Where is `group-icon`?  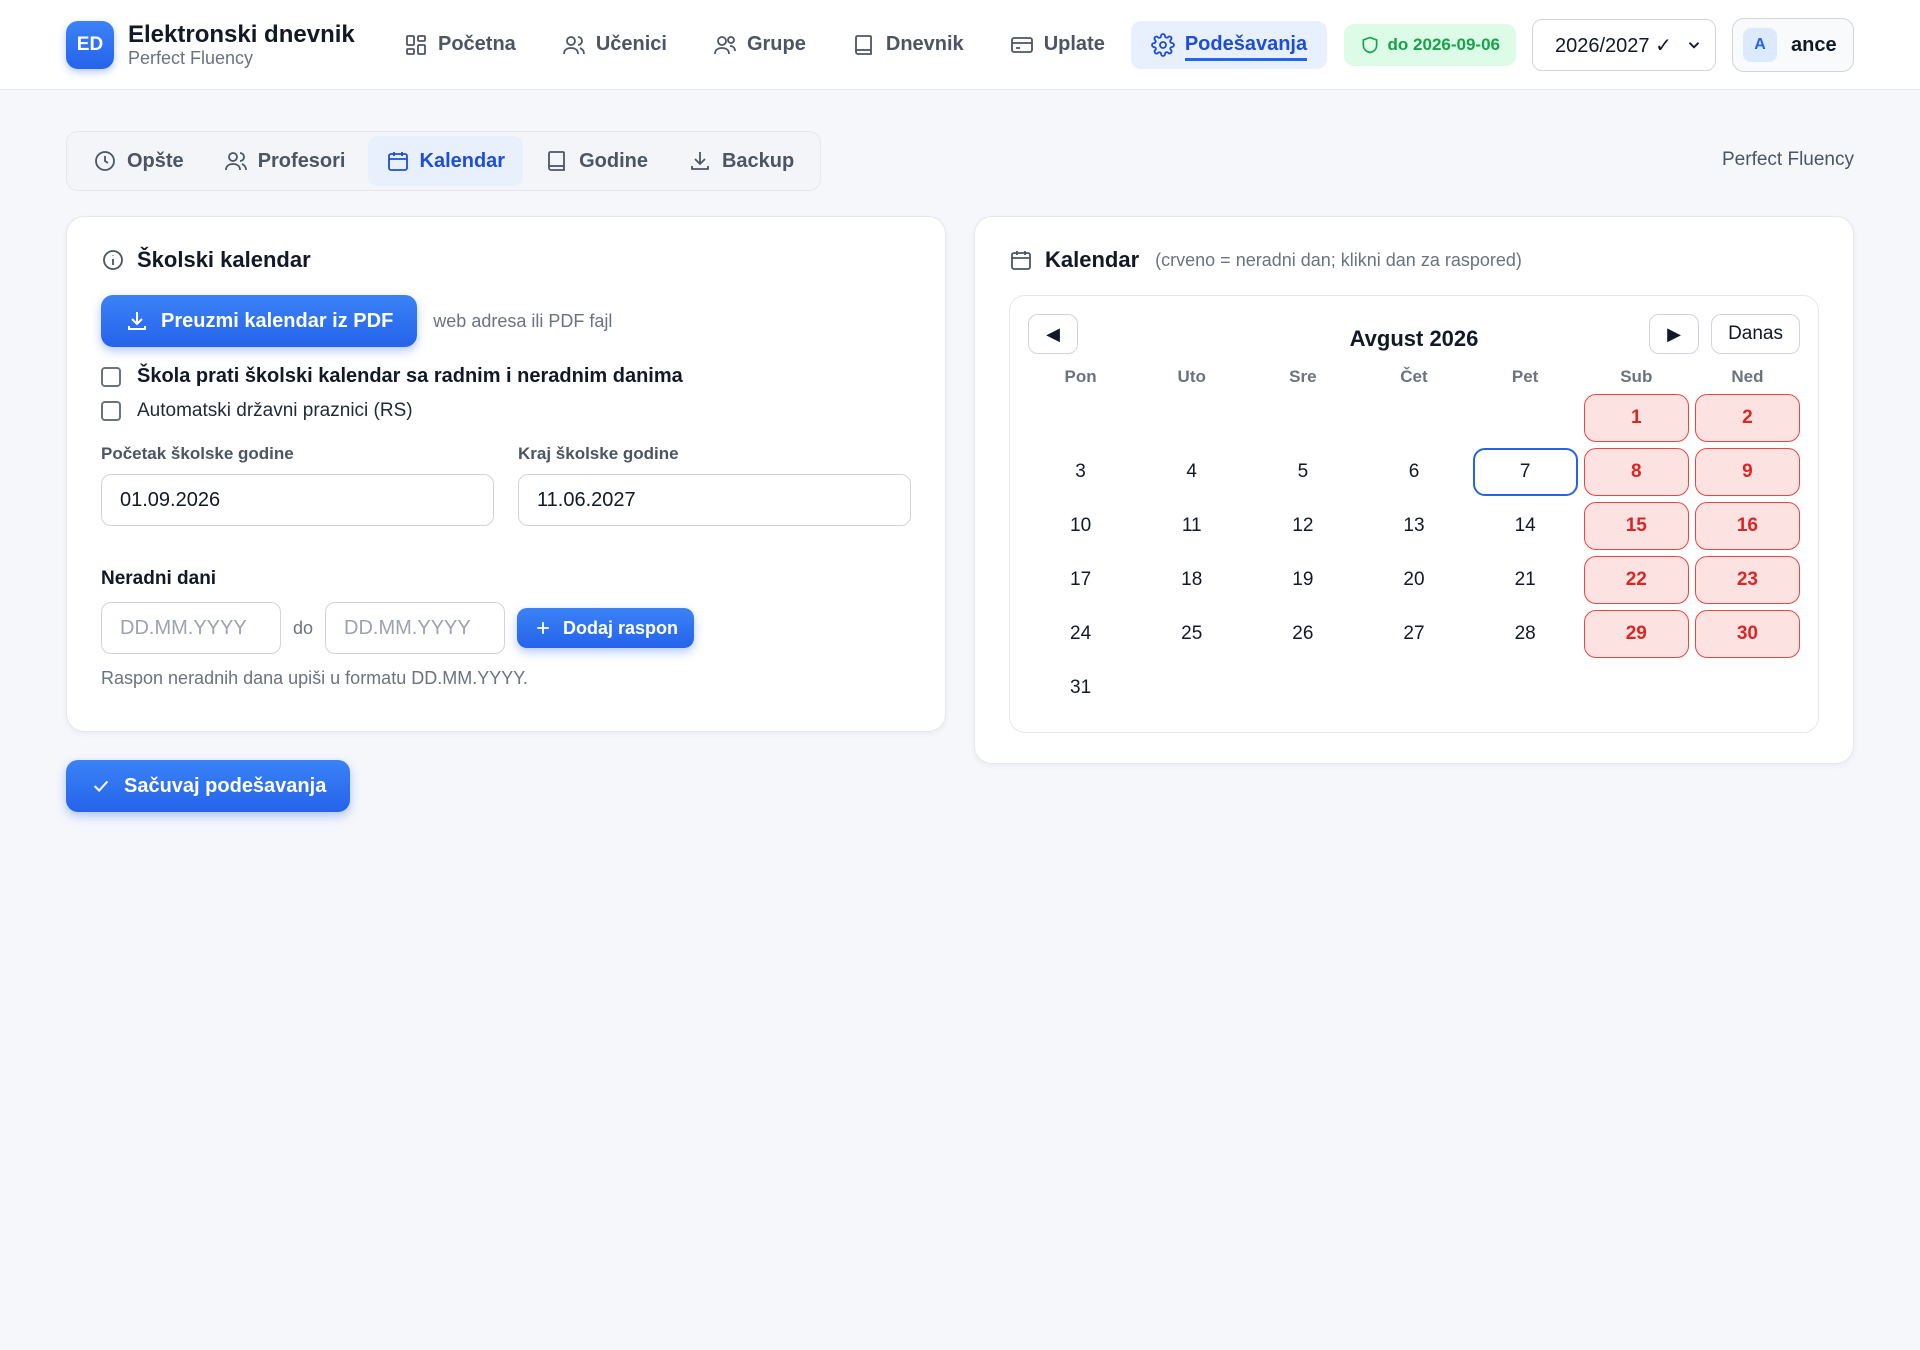
group-icon is located at coordinates (725, 44).